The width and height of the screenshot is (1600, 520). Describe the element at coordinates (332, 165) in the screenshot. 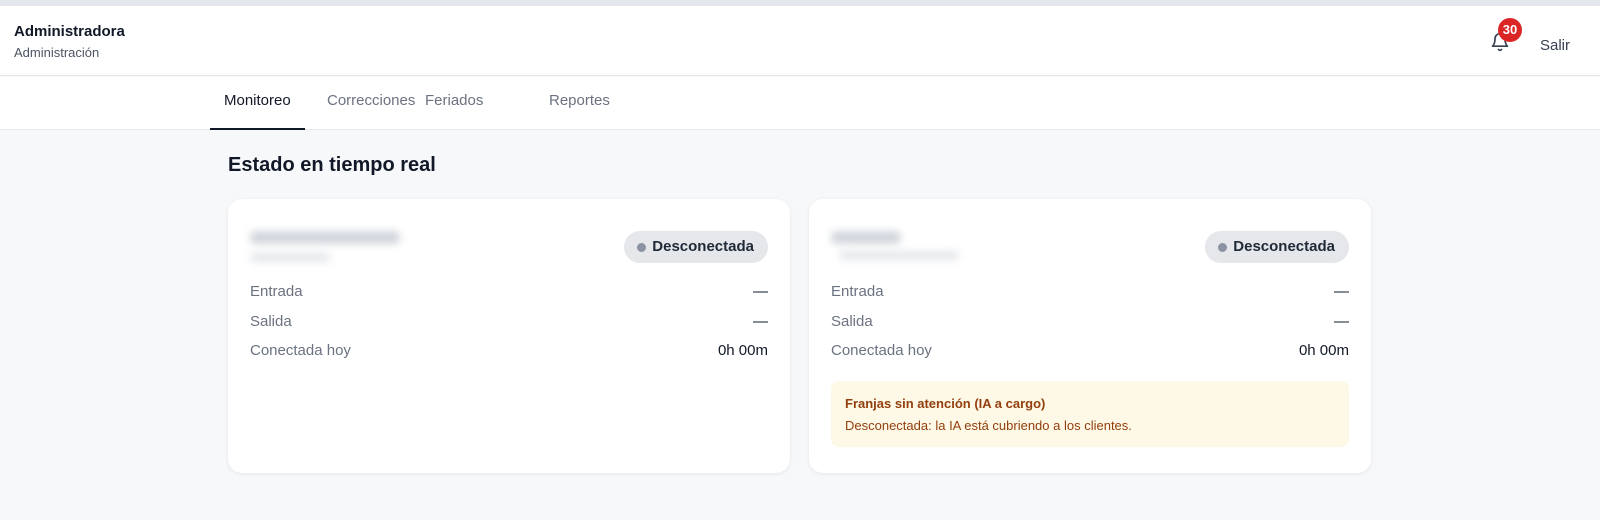

I see `section-title: Estado en tiempo real` at that location.